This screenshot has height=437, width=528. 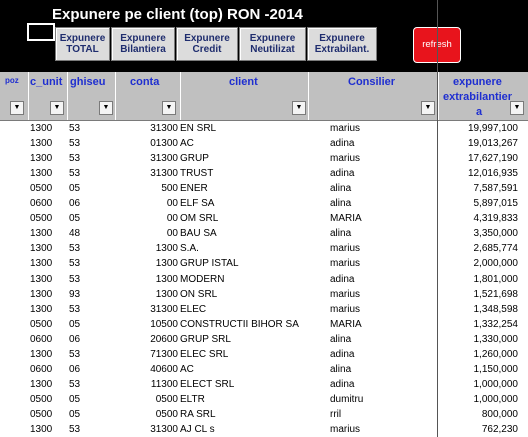 I want to click on cell-exp: 1,801,000, so click(x=479, y=279).